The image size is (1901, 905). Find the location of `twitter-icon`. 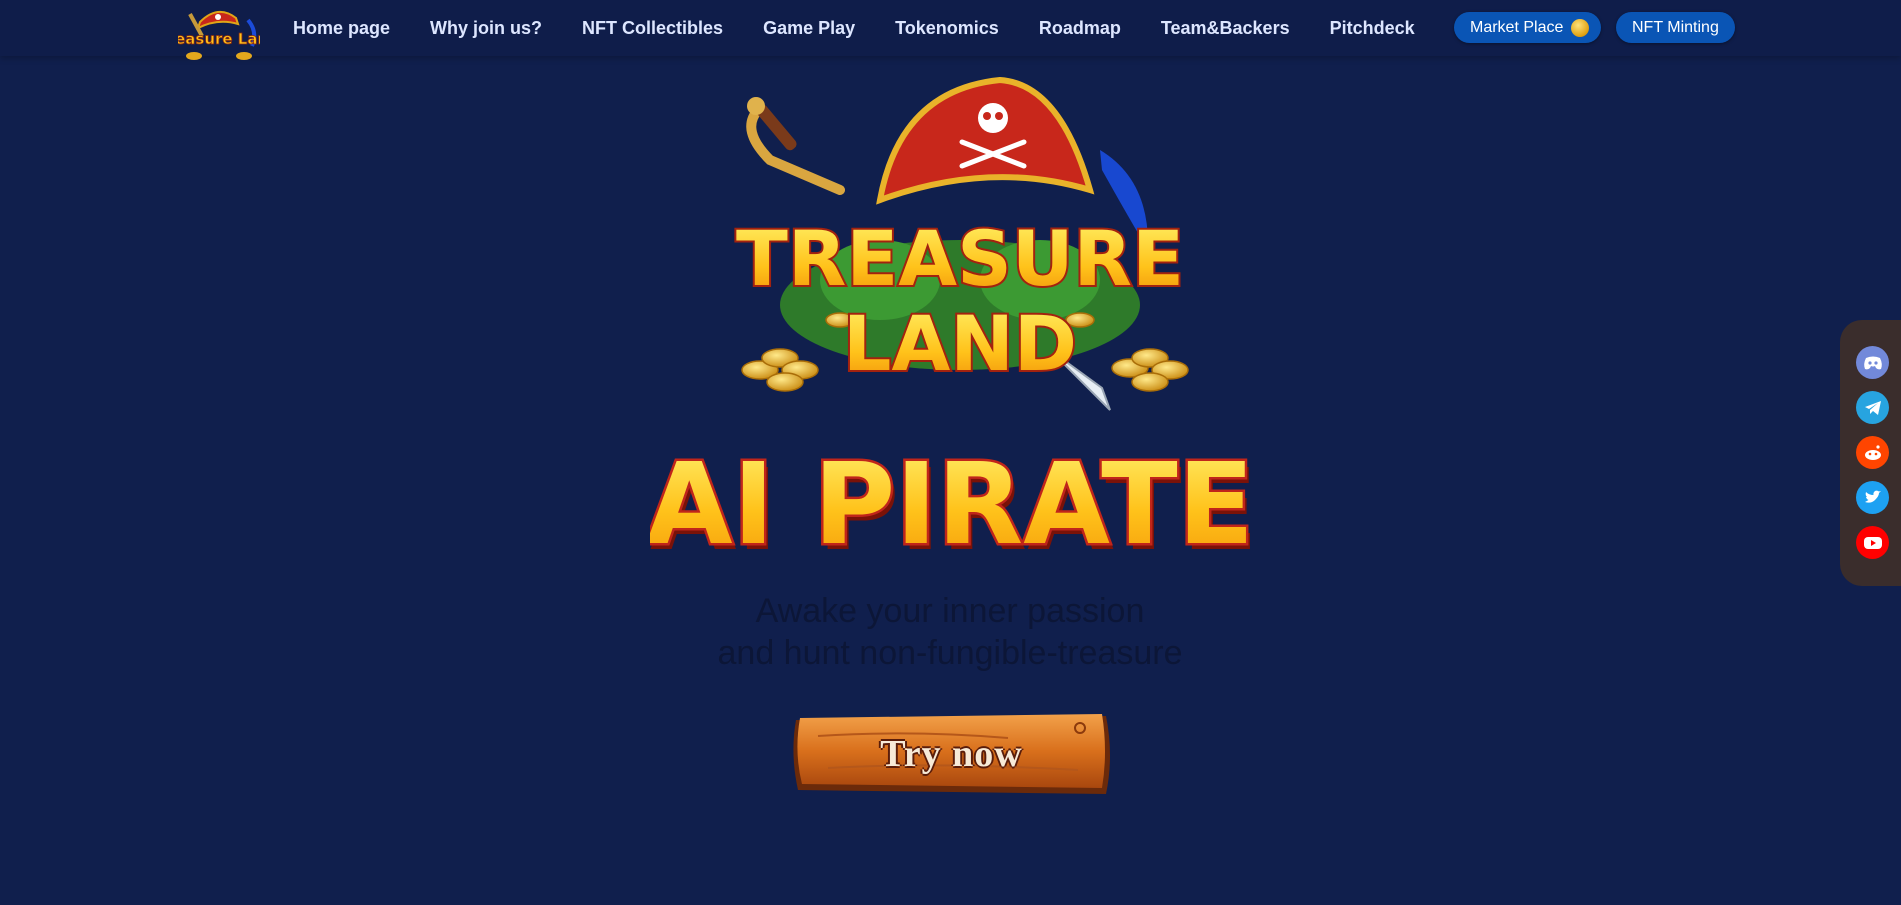

twitter-icon is located at coordinates (1872, 497).